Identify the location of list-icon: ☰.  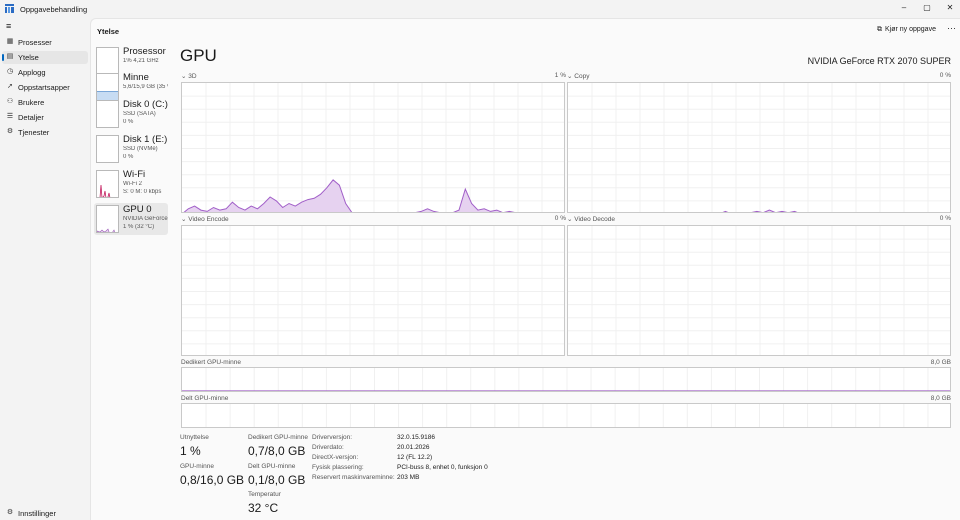
(10, 116).